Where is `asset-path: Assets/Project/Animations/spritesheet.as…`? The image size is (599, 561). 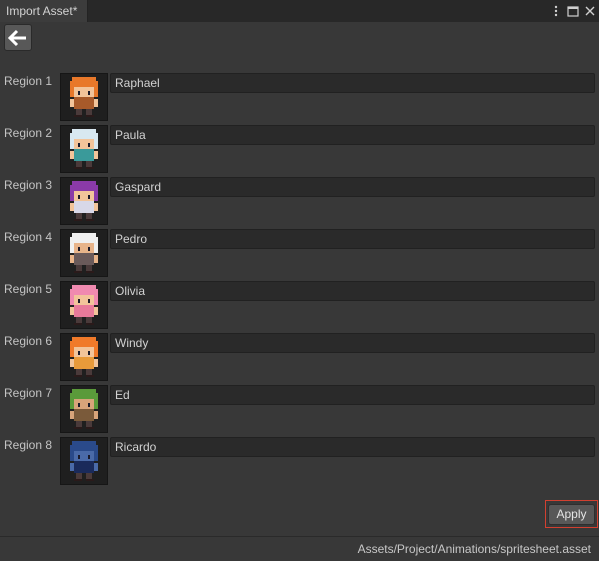
asset-path: Assets/Project/Animations/spritesheet.as… is located at coordinates (474, 549).